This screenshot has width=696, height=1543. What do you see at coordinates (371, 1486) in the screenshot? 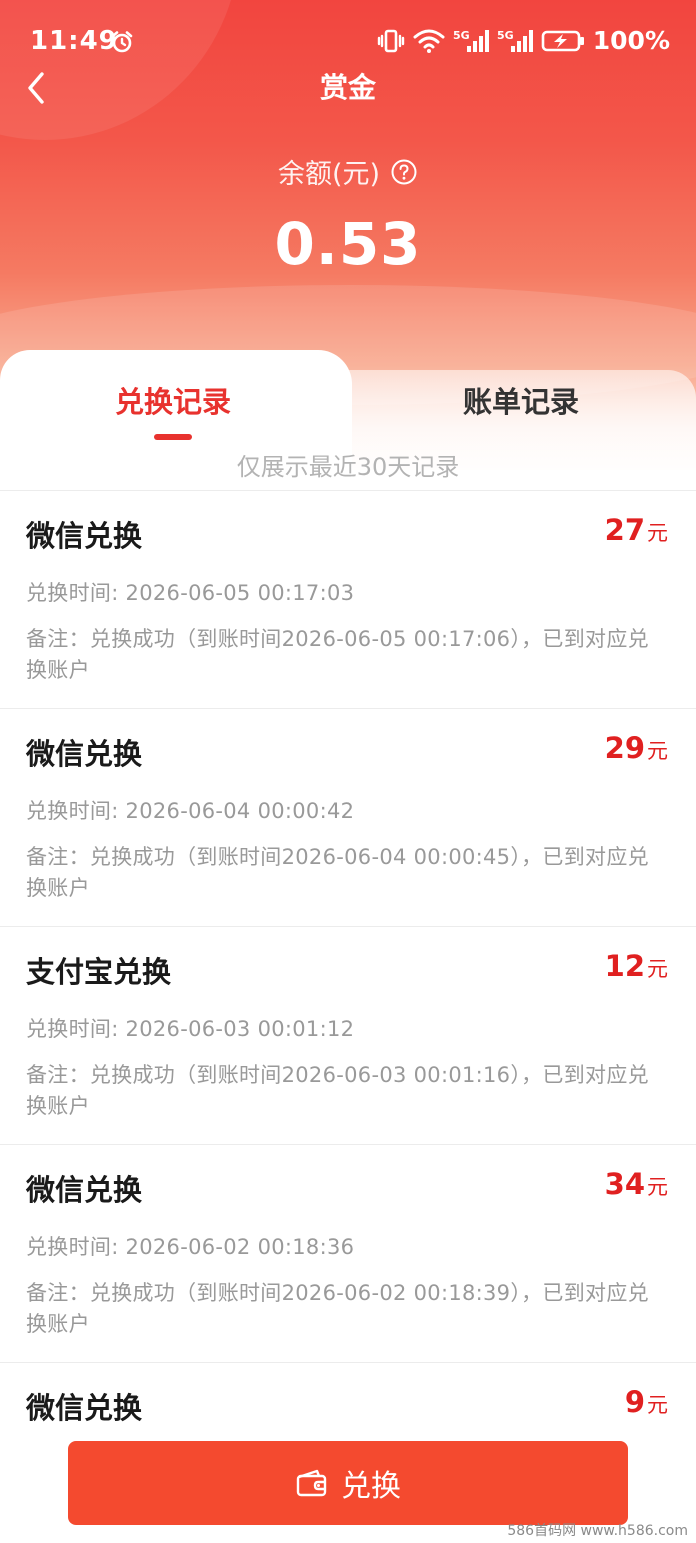
I see `exchange-button-label: 兑换` at bounding box center [371, 1486].